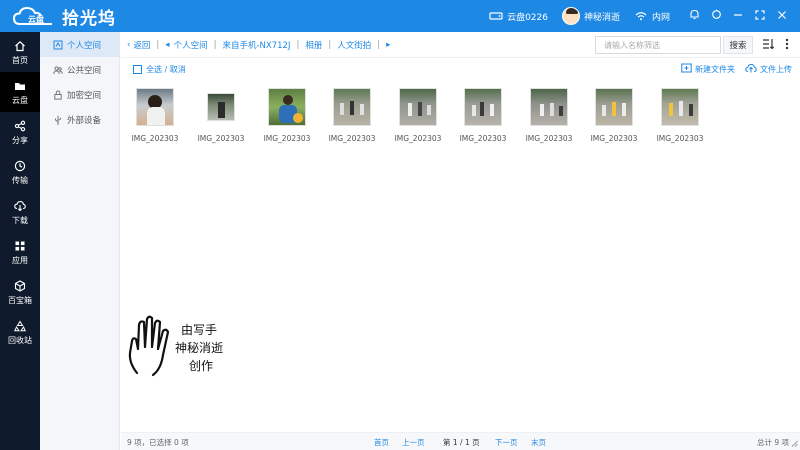 The width and height of the screenshot is (800, 450). I want to click on notification-button, so click(694, 16).